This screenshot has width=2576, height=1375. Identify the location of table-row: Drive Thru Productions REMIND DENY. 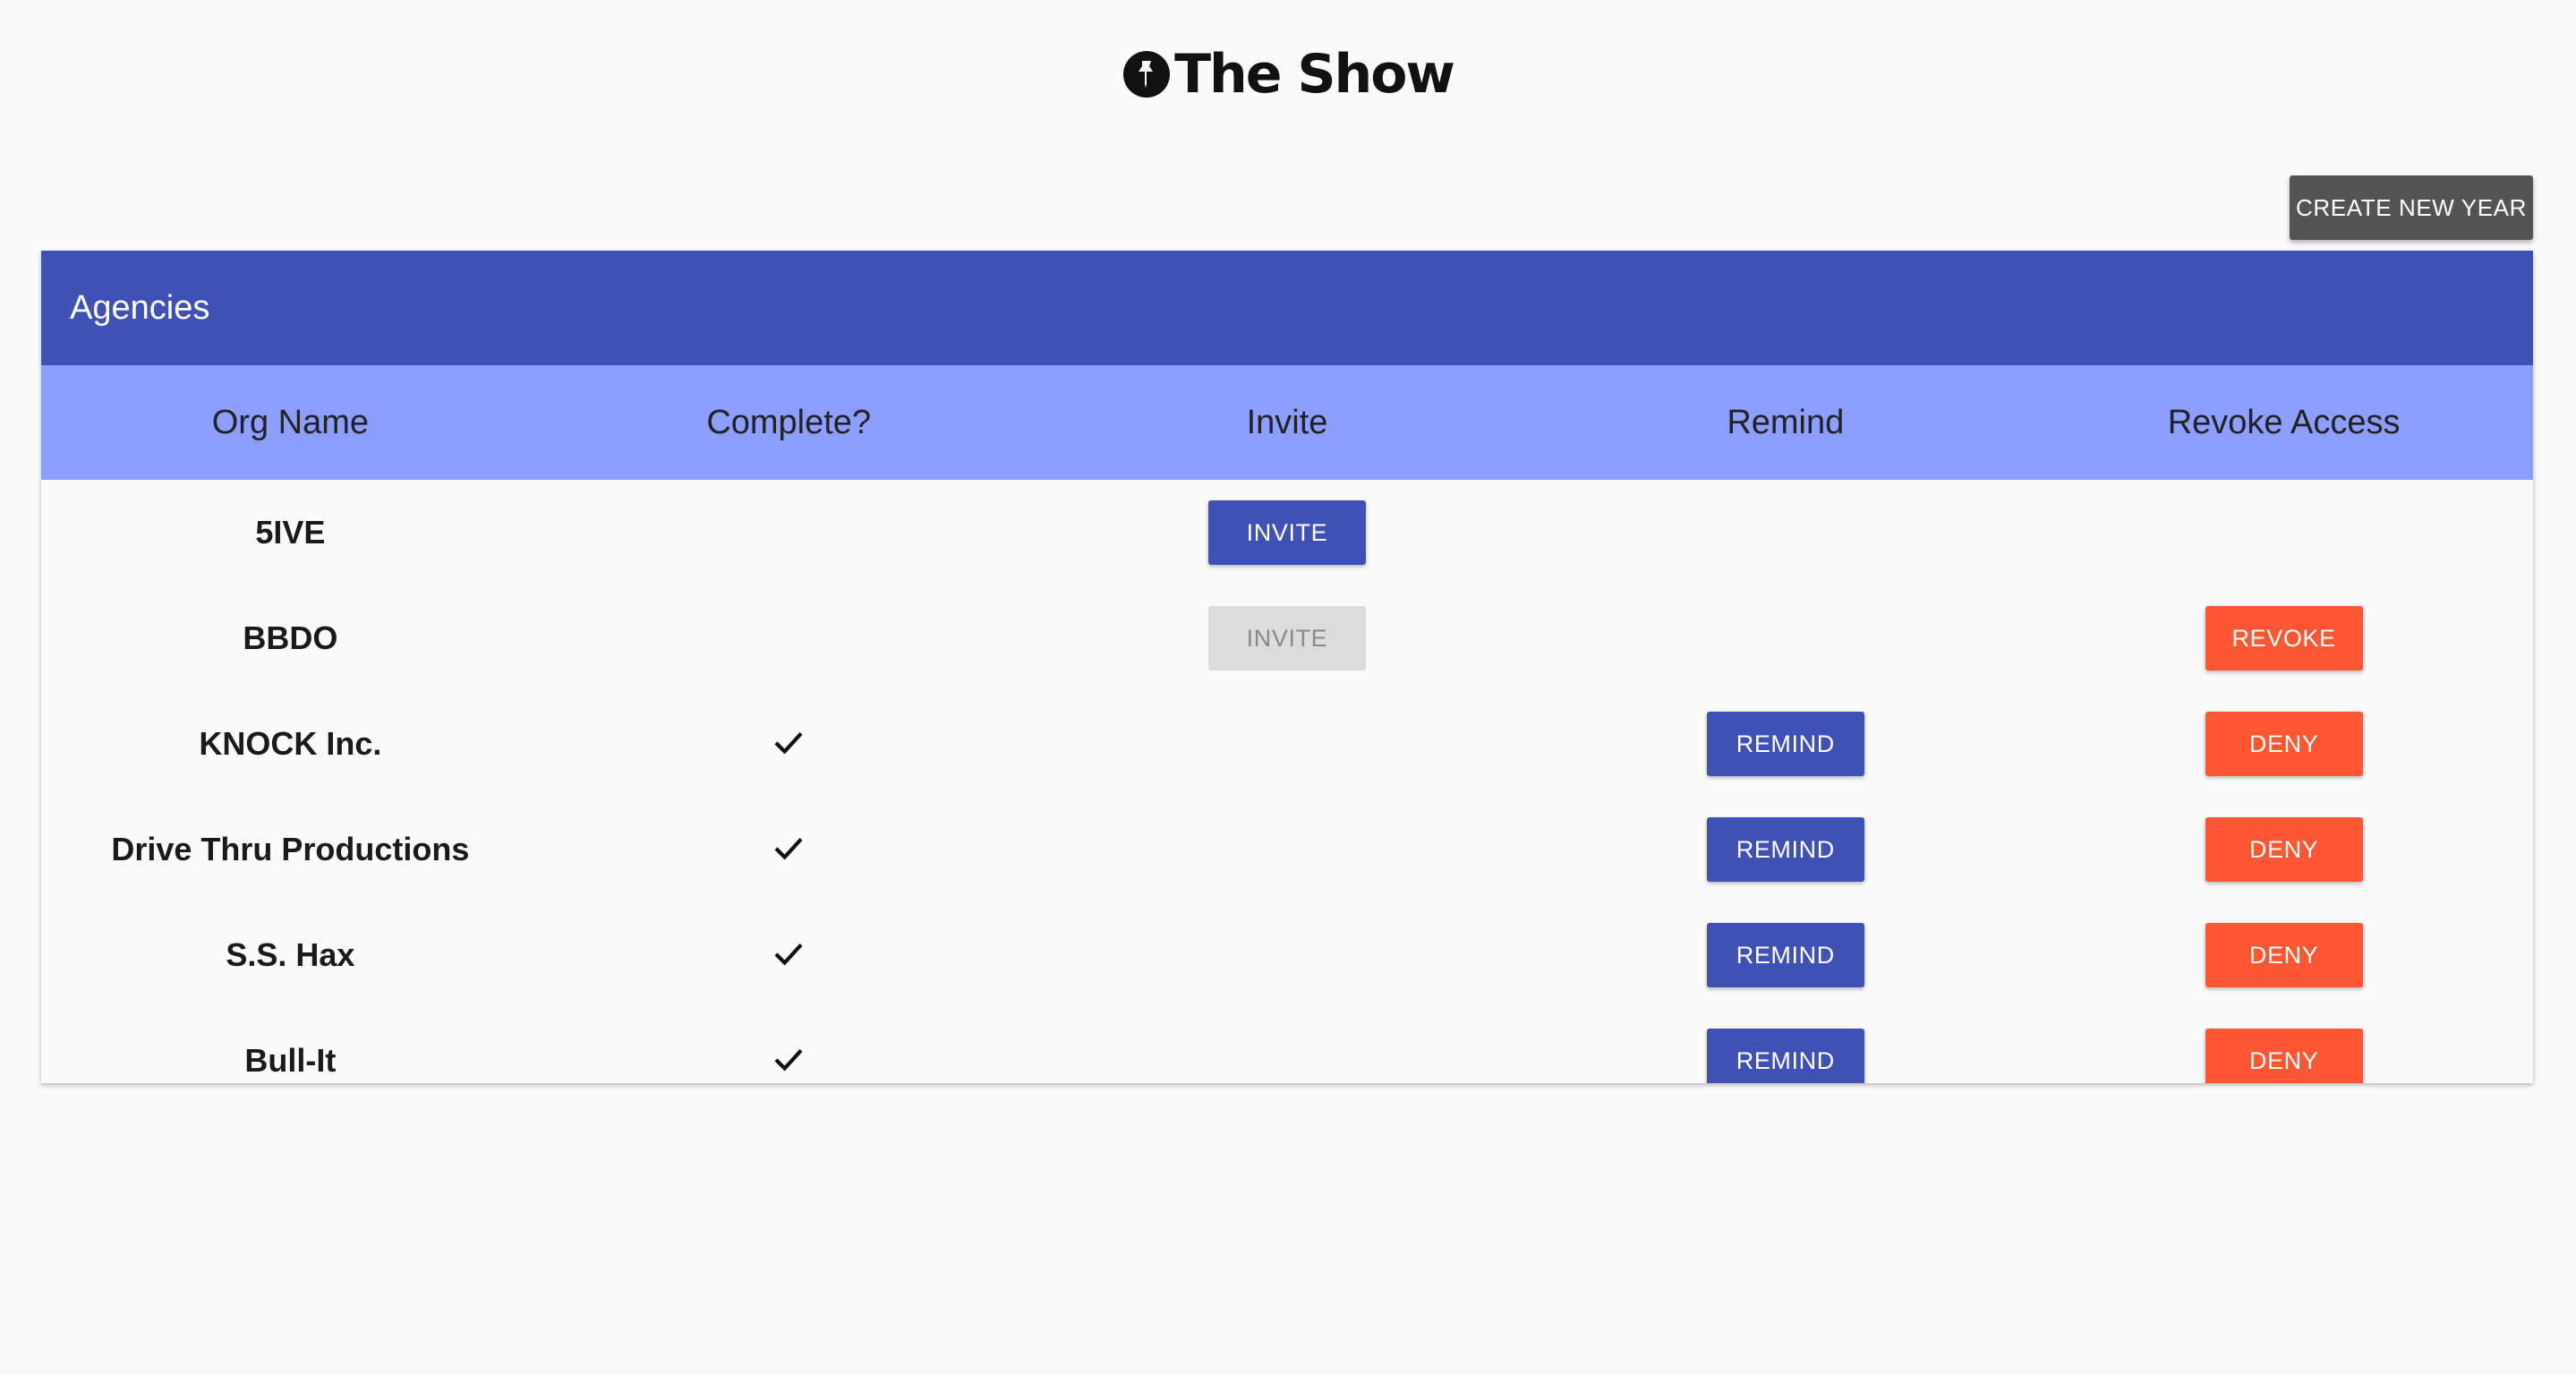
(1287, 849).